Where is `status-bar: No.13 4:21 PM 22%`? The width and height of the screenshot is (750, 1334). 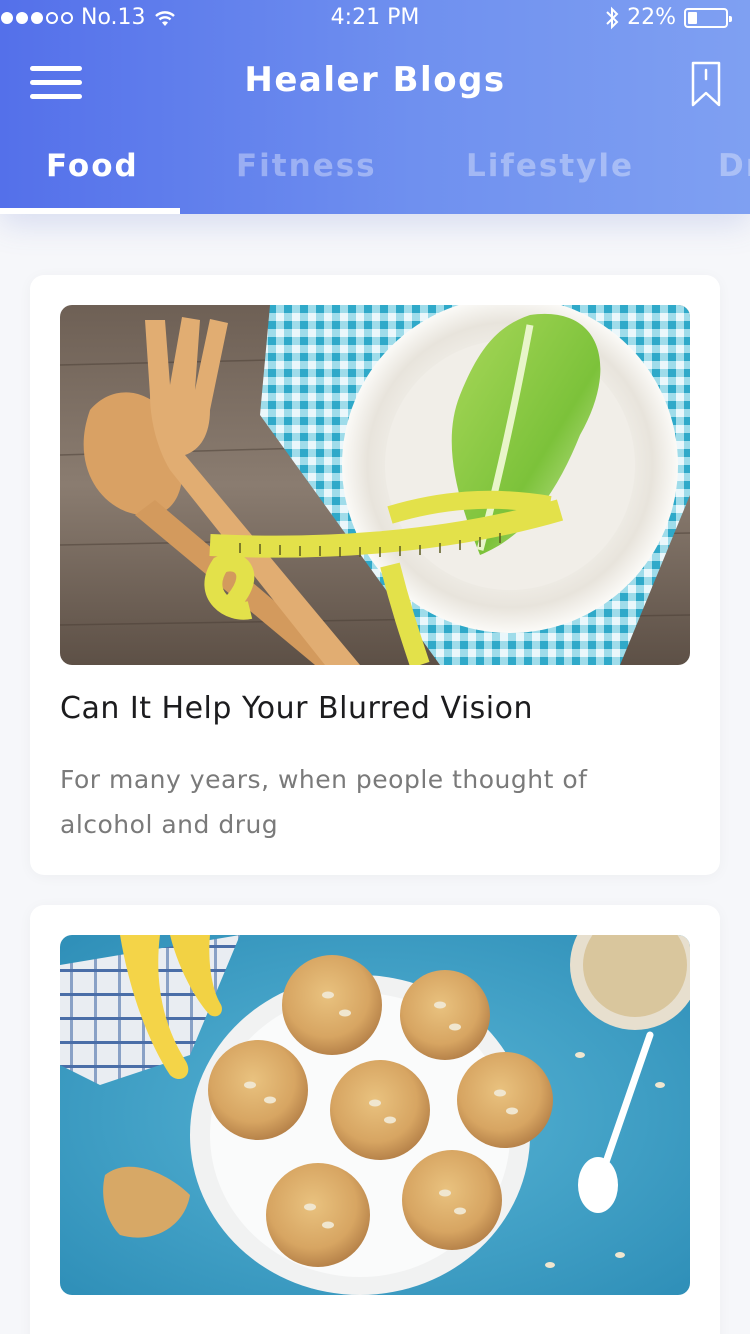 status-bar: No.13 4:21 PM 22% is located at coordinates (375, 20).